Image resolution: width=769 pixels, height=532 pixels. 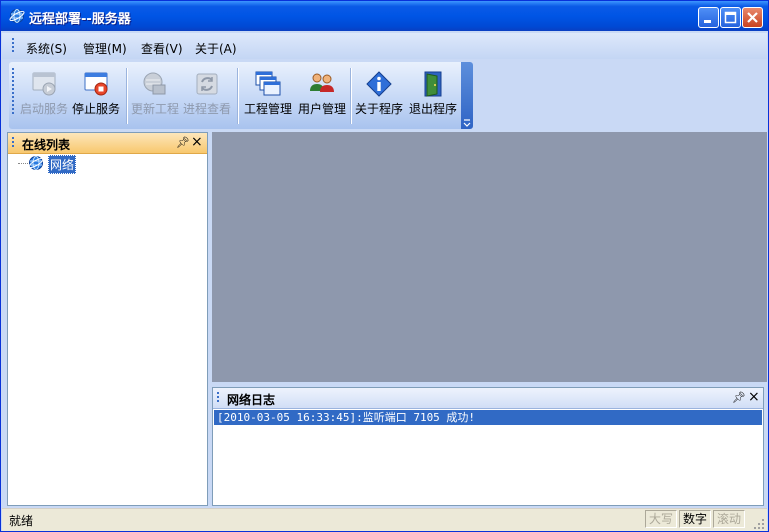 What do you see at coordinates (433, 84) in the screenshot?
I see `exit-door-icon` at bounding box center [433, 84].